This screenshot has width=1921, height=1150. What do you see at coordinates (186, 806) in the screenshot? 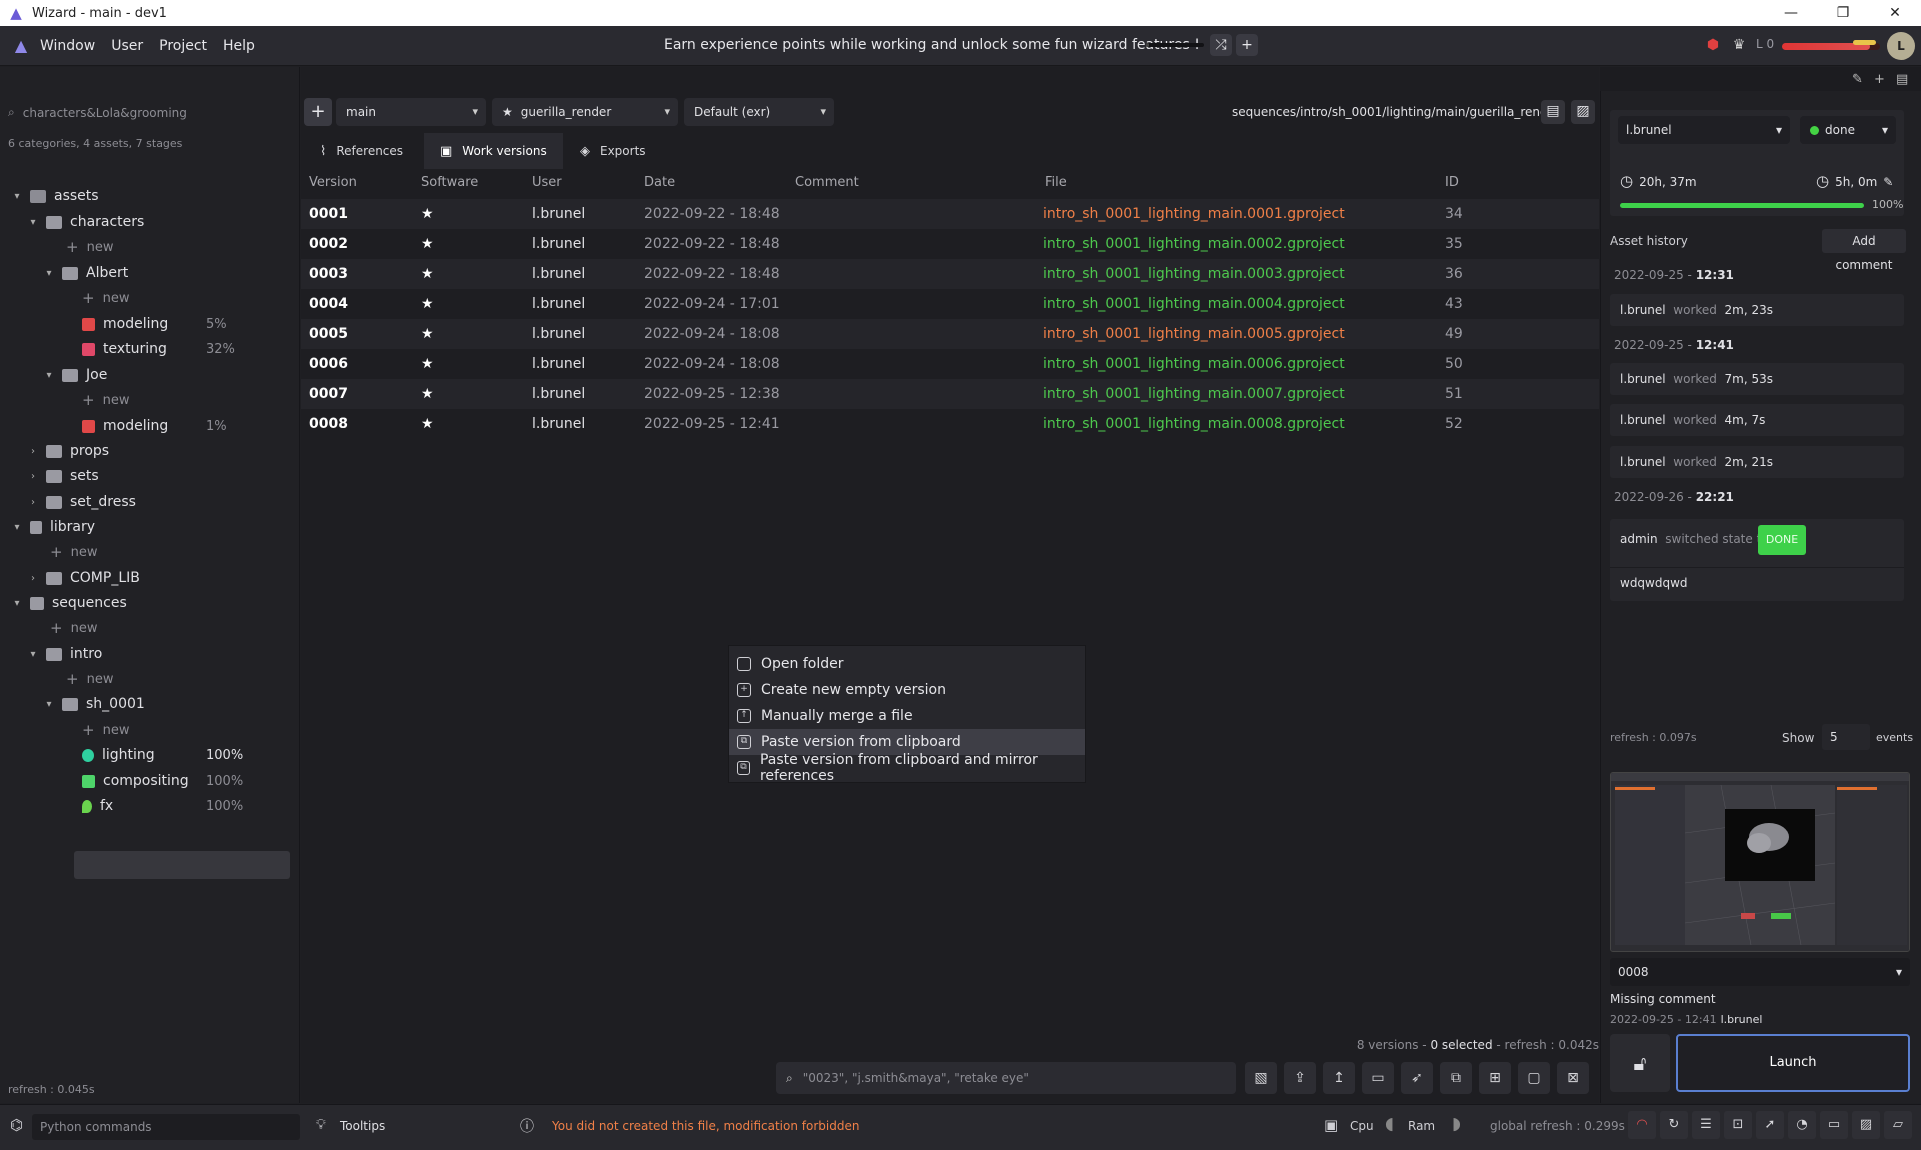
I see `tree-stage-fx: fx 100%` at bounding box center [186, 806].